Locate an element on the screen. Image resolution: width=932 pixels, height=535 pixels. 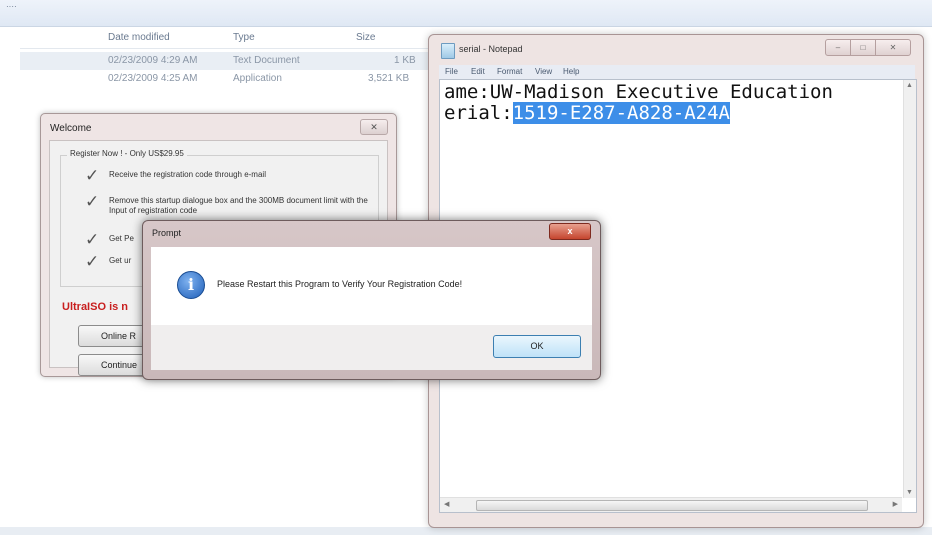
close-button: ✕ is located at coordinates (893, 47).